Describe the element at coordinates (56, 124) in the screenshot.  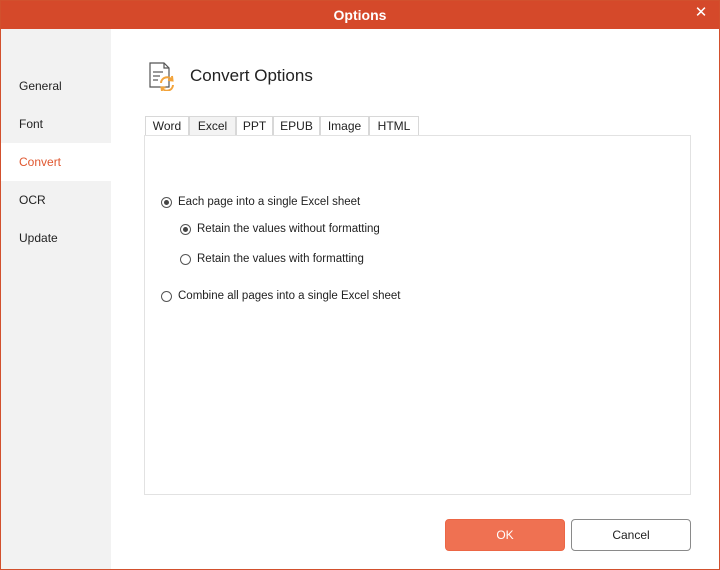
I see `sidebar-item-font: Font` at that location.